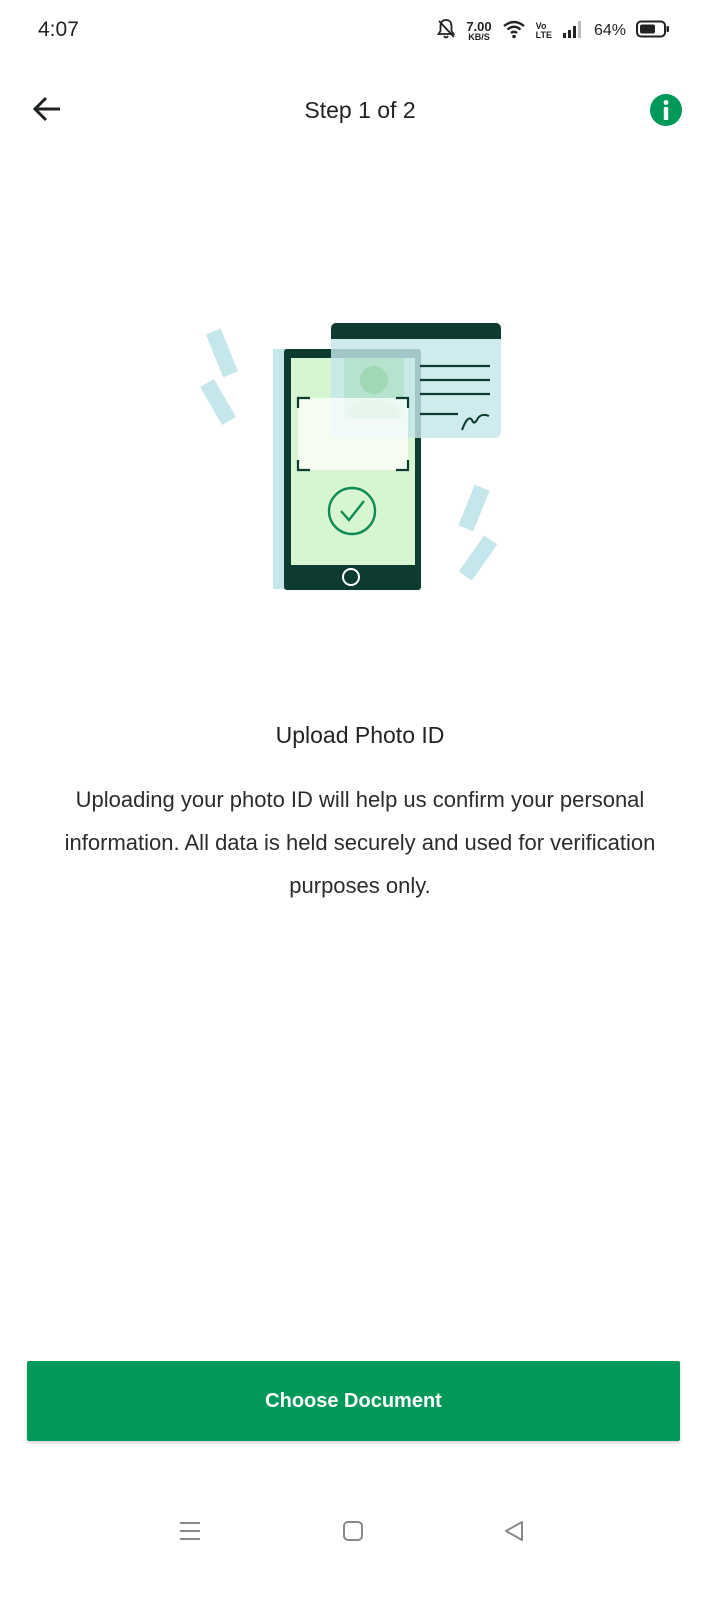 Image resolution: width=720 pixels, height=1600 pixels. I want to click on menu-icon, so click(190, 1533).